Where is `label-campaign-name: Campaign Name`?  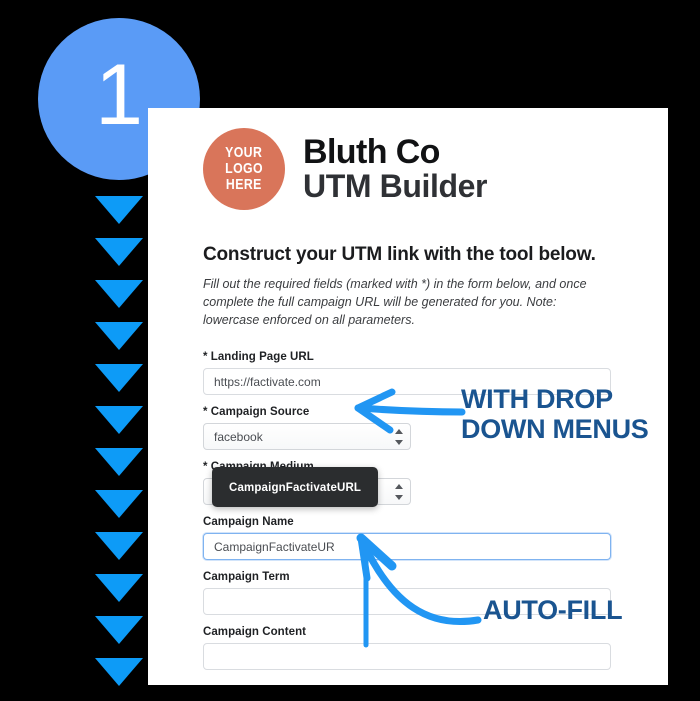 label-campaign-name: Campaign Name is located at coordinates (248, 522).